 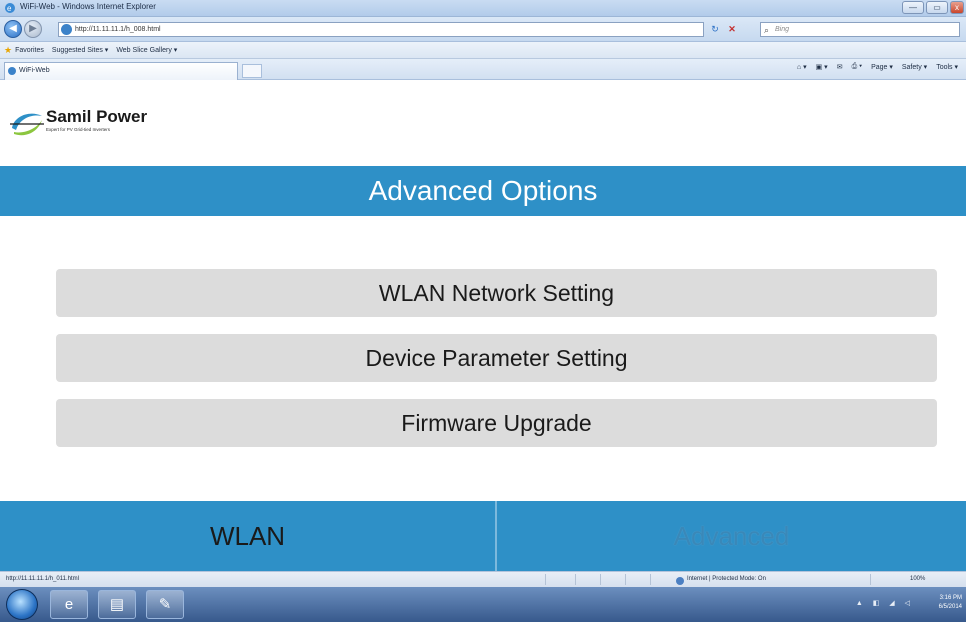 I want to click on page-menu: Page ▾, so click(x=882, y=67).